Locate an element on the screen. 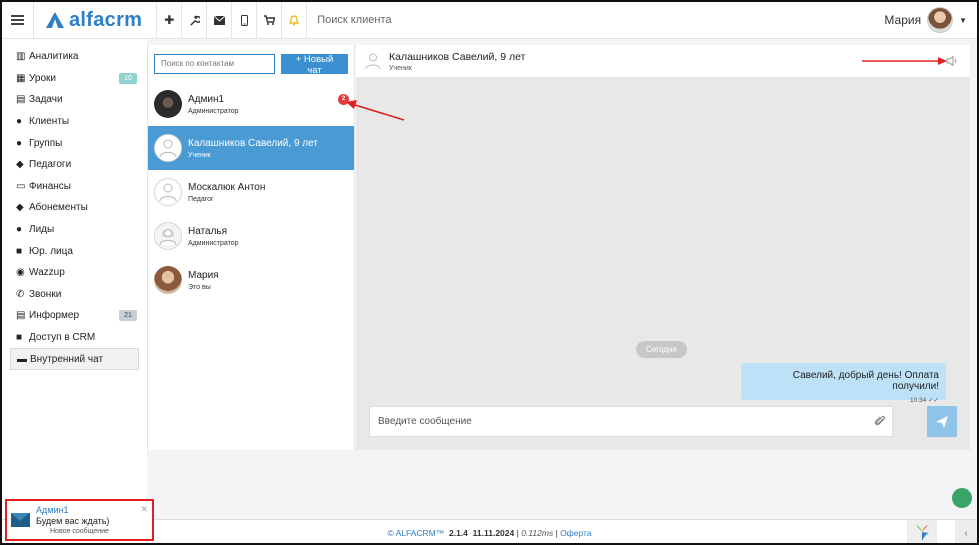 The width and height of the screenshot is (979, 545). sidebar-item-clients: ● Клиенты is located at coordinates (74, 122).